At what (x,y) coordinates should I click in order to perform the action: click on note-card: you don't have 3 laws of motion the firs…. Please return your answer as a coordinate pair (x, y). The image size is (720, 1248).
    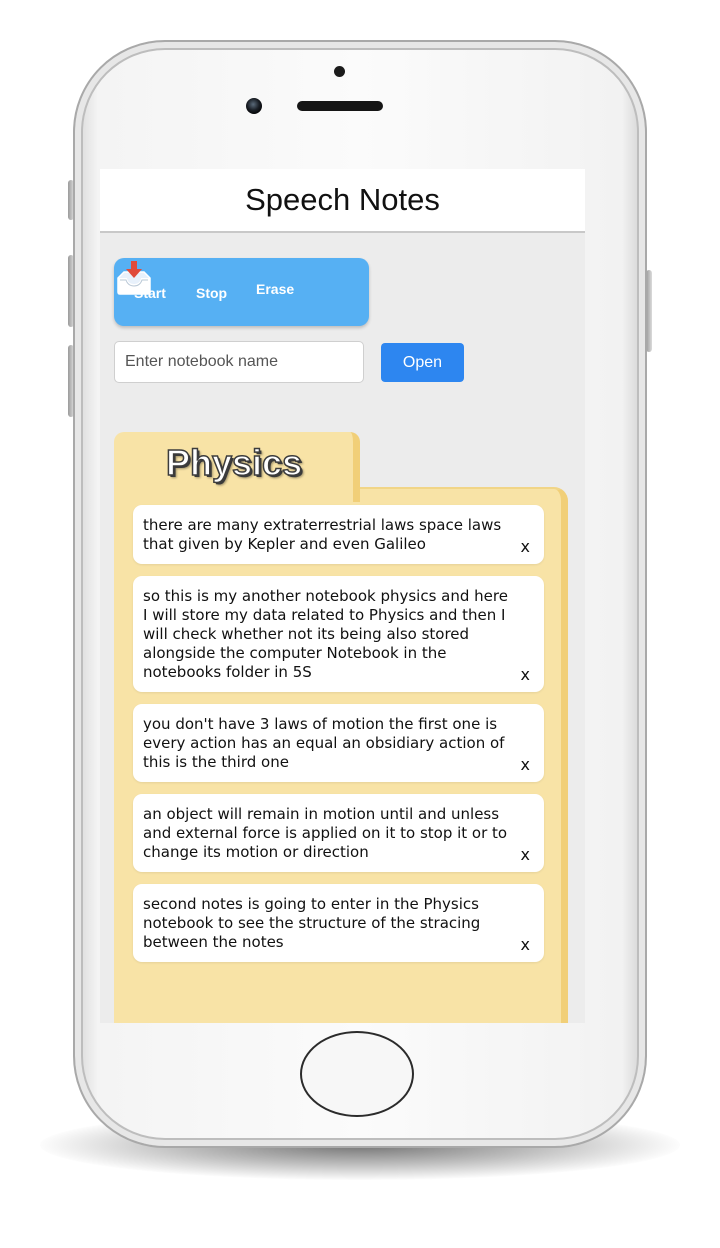
    Looking at the image, I should click on (338, 743).